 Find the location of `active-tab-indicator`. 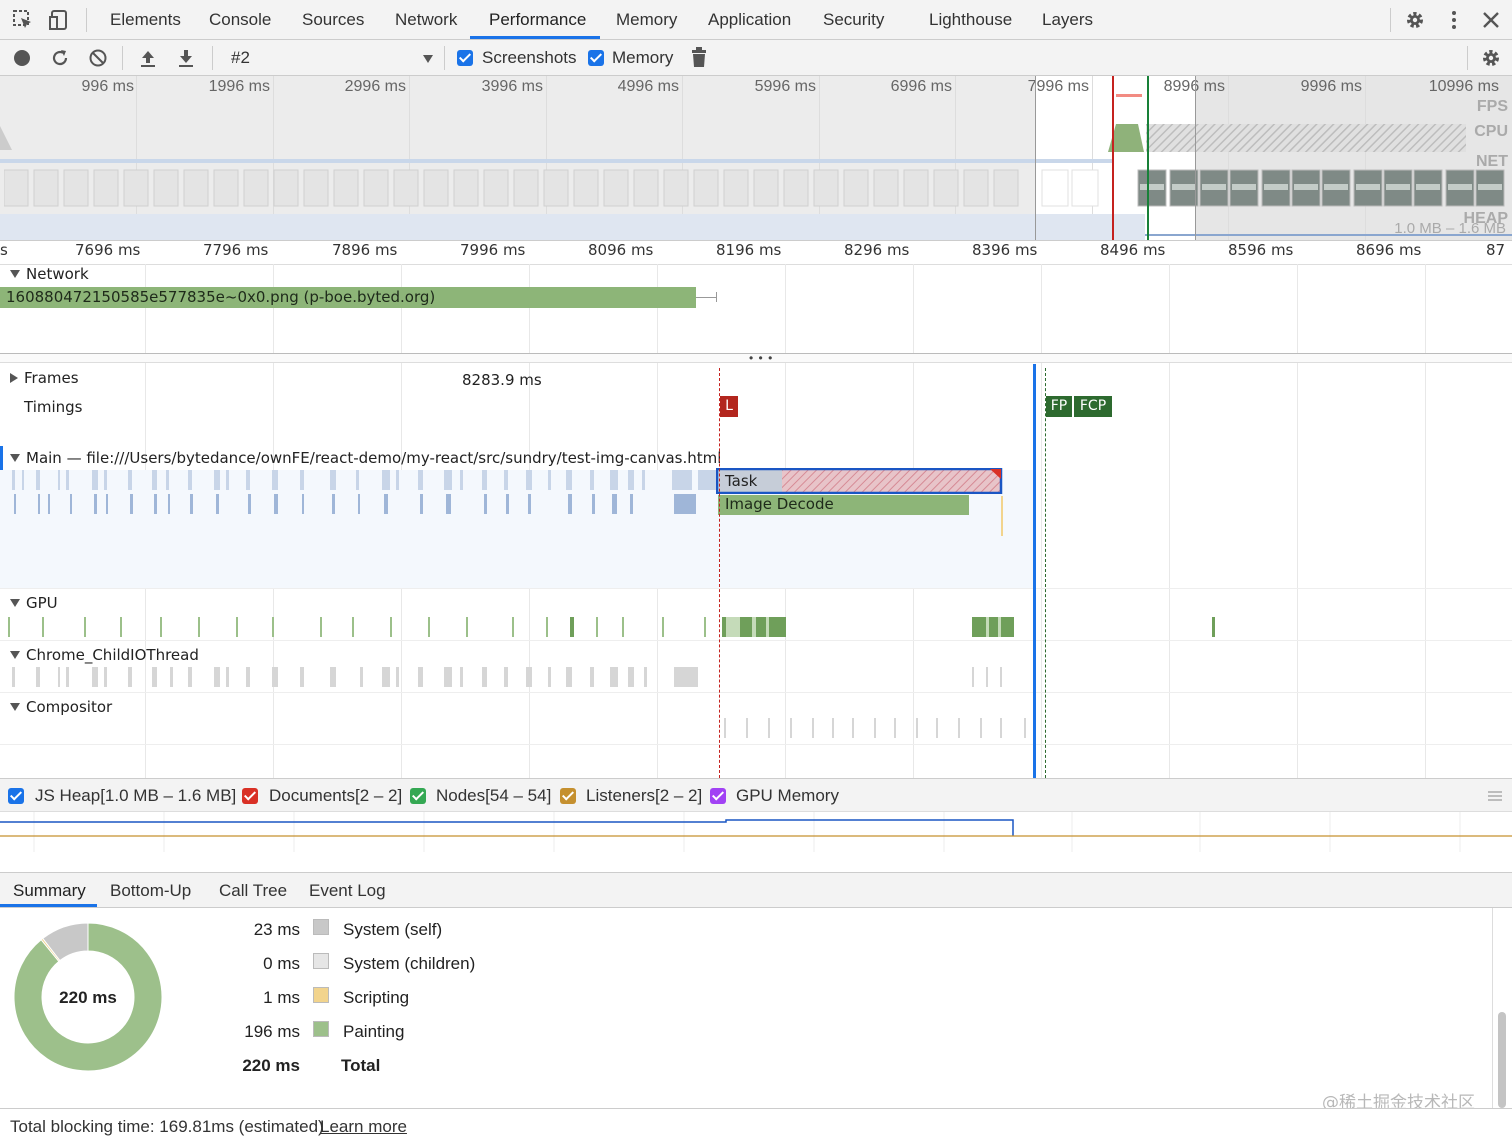

active-tab-indicator is located at coordinates (535, 37).